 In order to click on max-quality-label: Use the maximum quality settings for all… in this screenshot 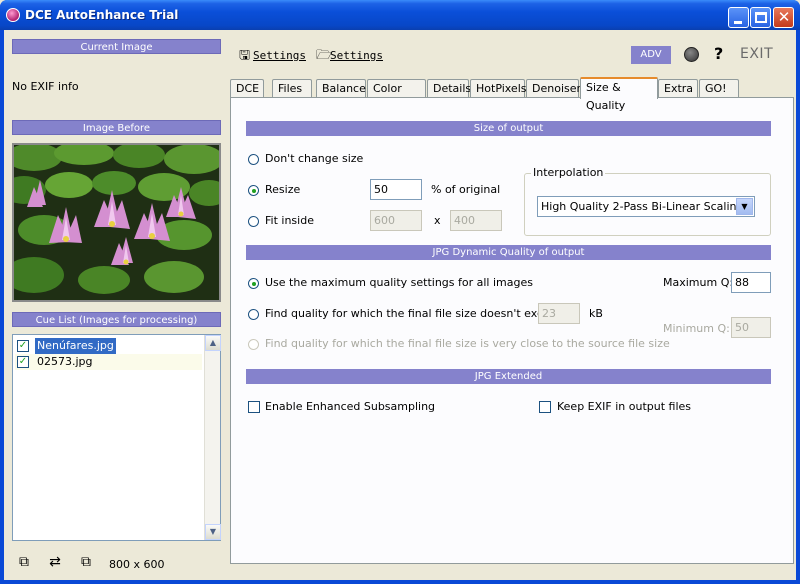, I will do `click(399, 282)`.